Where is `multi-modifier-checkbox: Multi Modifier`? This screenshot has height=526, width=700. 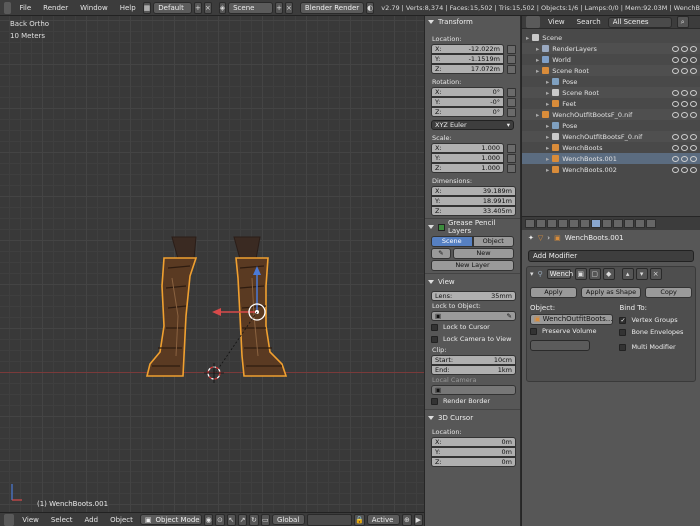 multi-modifier-checkbox: Multi Modifier is located at coordinates (655, 347).